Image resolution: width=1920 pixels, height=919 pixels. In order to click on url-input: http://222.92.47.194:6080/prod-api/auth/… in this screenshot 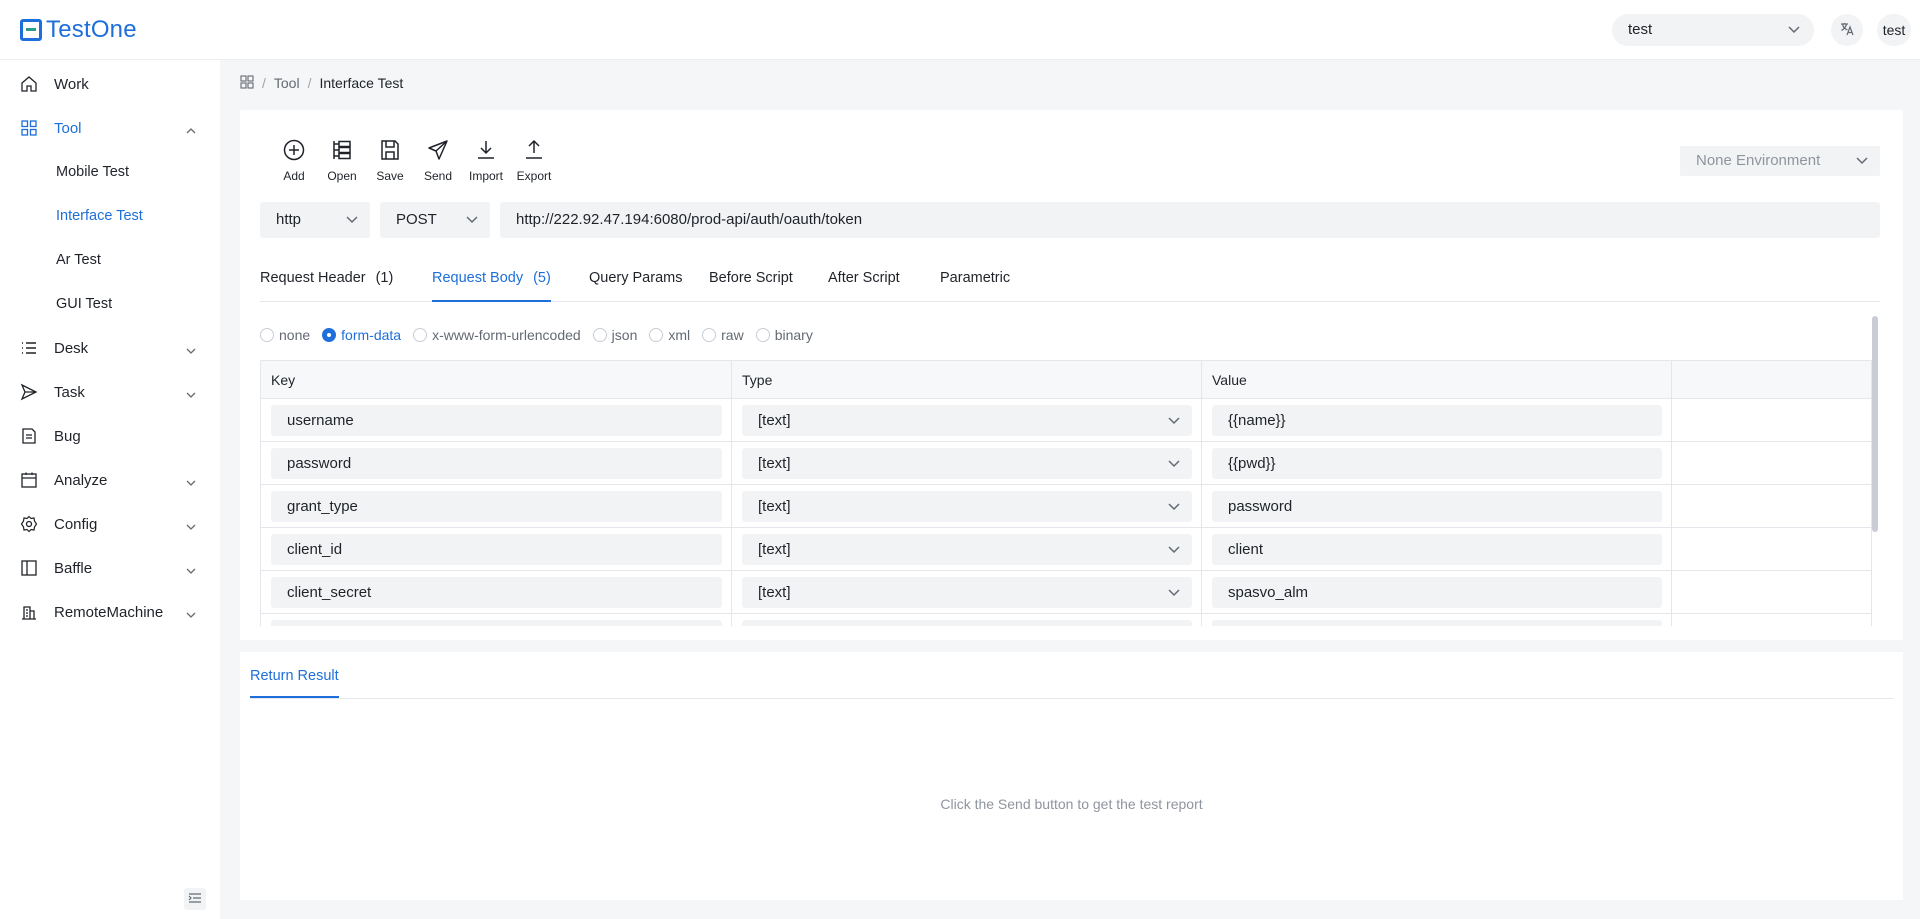, I will do `click(1190, 220)`.